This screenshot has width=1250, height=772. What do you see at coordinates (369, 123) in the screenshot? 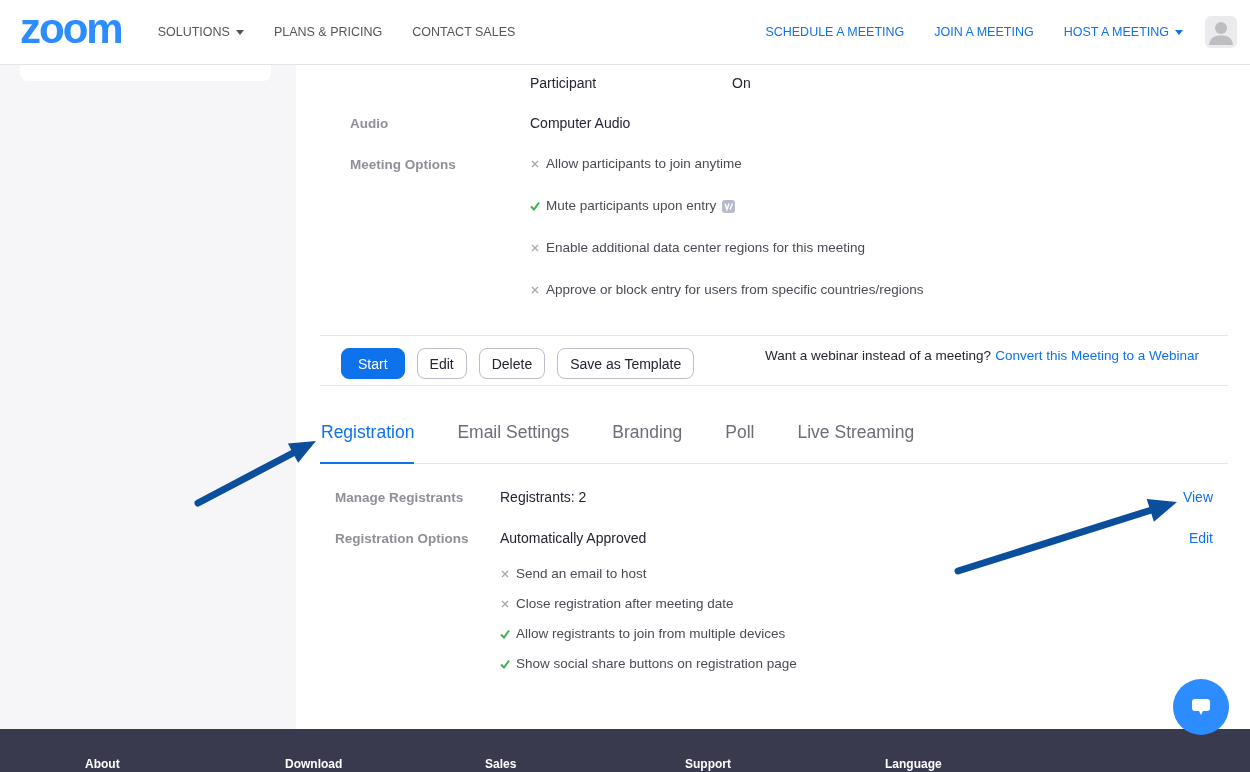
I see `field-label: Audio` at bounding box center [369, 123].